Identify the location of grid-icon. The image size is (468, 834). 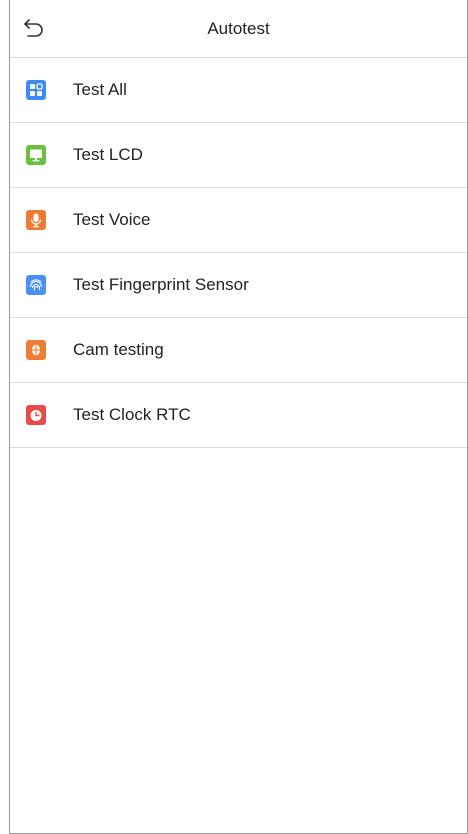
(36, 90).